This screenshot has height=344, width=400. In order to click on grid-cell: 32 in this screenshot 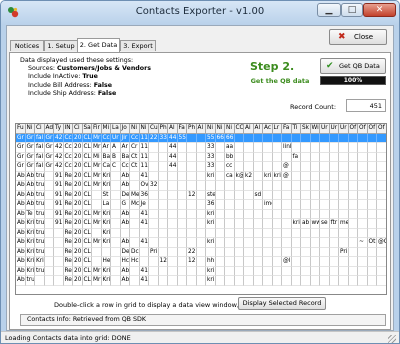, I will do `click(154, 186)`.